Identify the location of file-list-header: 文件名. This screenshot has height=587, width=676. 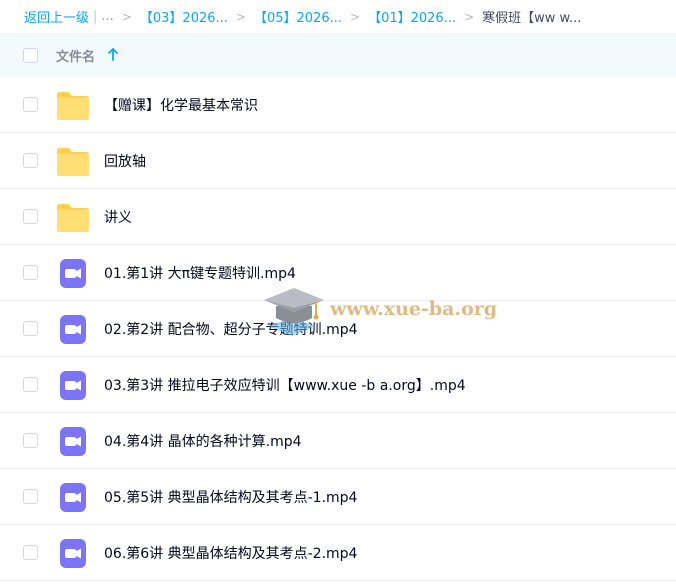
(338, 55).